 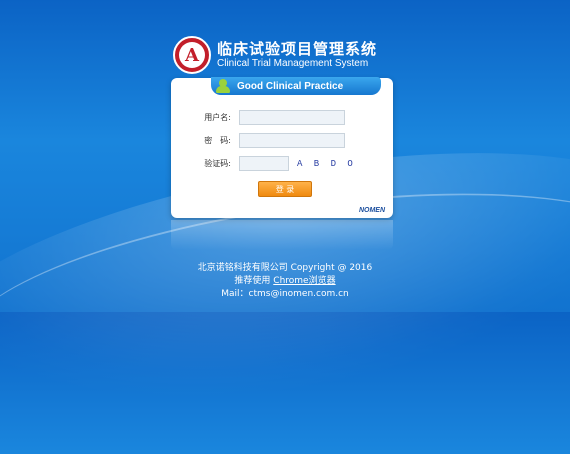 I want to click on captcha-input, so click(x=264, y=163).